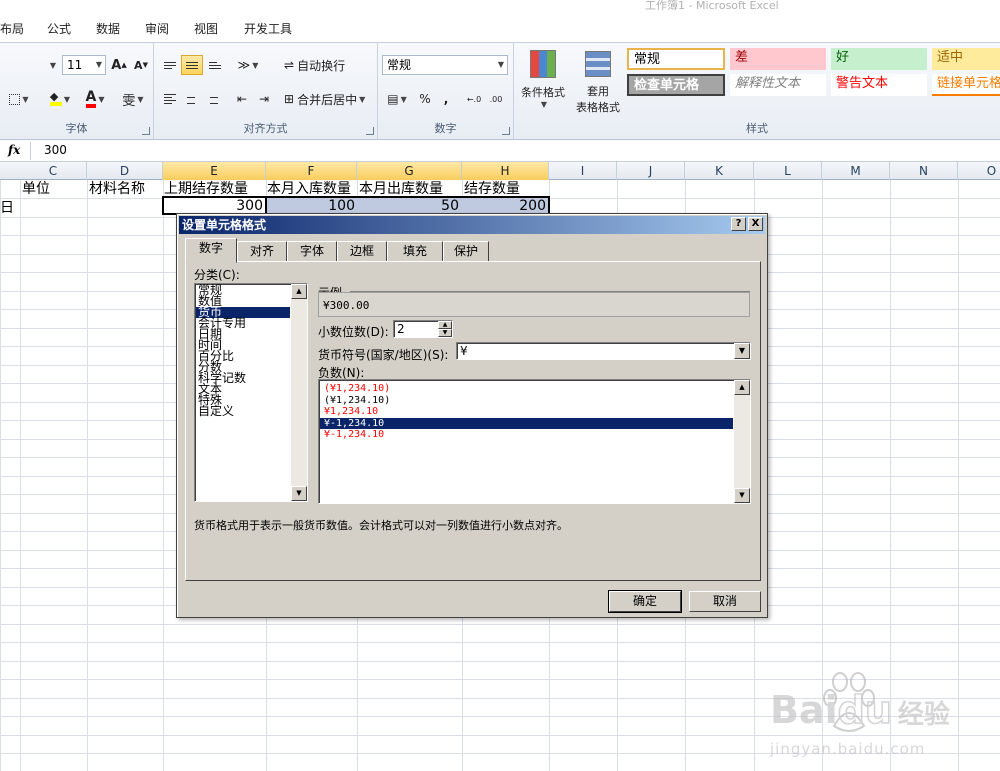 The width and height of the screenshot is (1000, 771). I want to click on align-left-button, so click(170, 99).